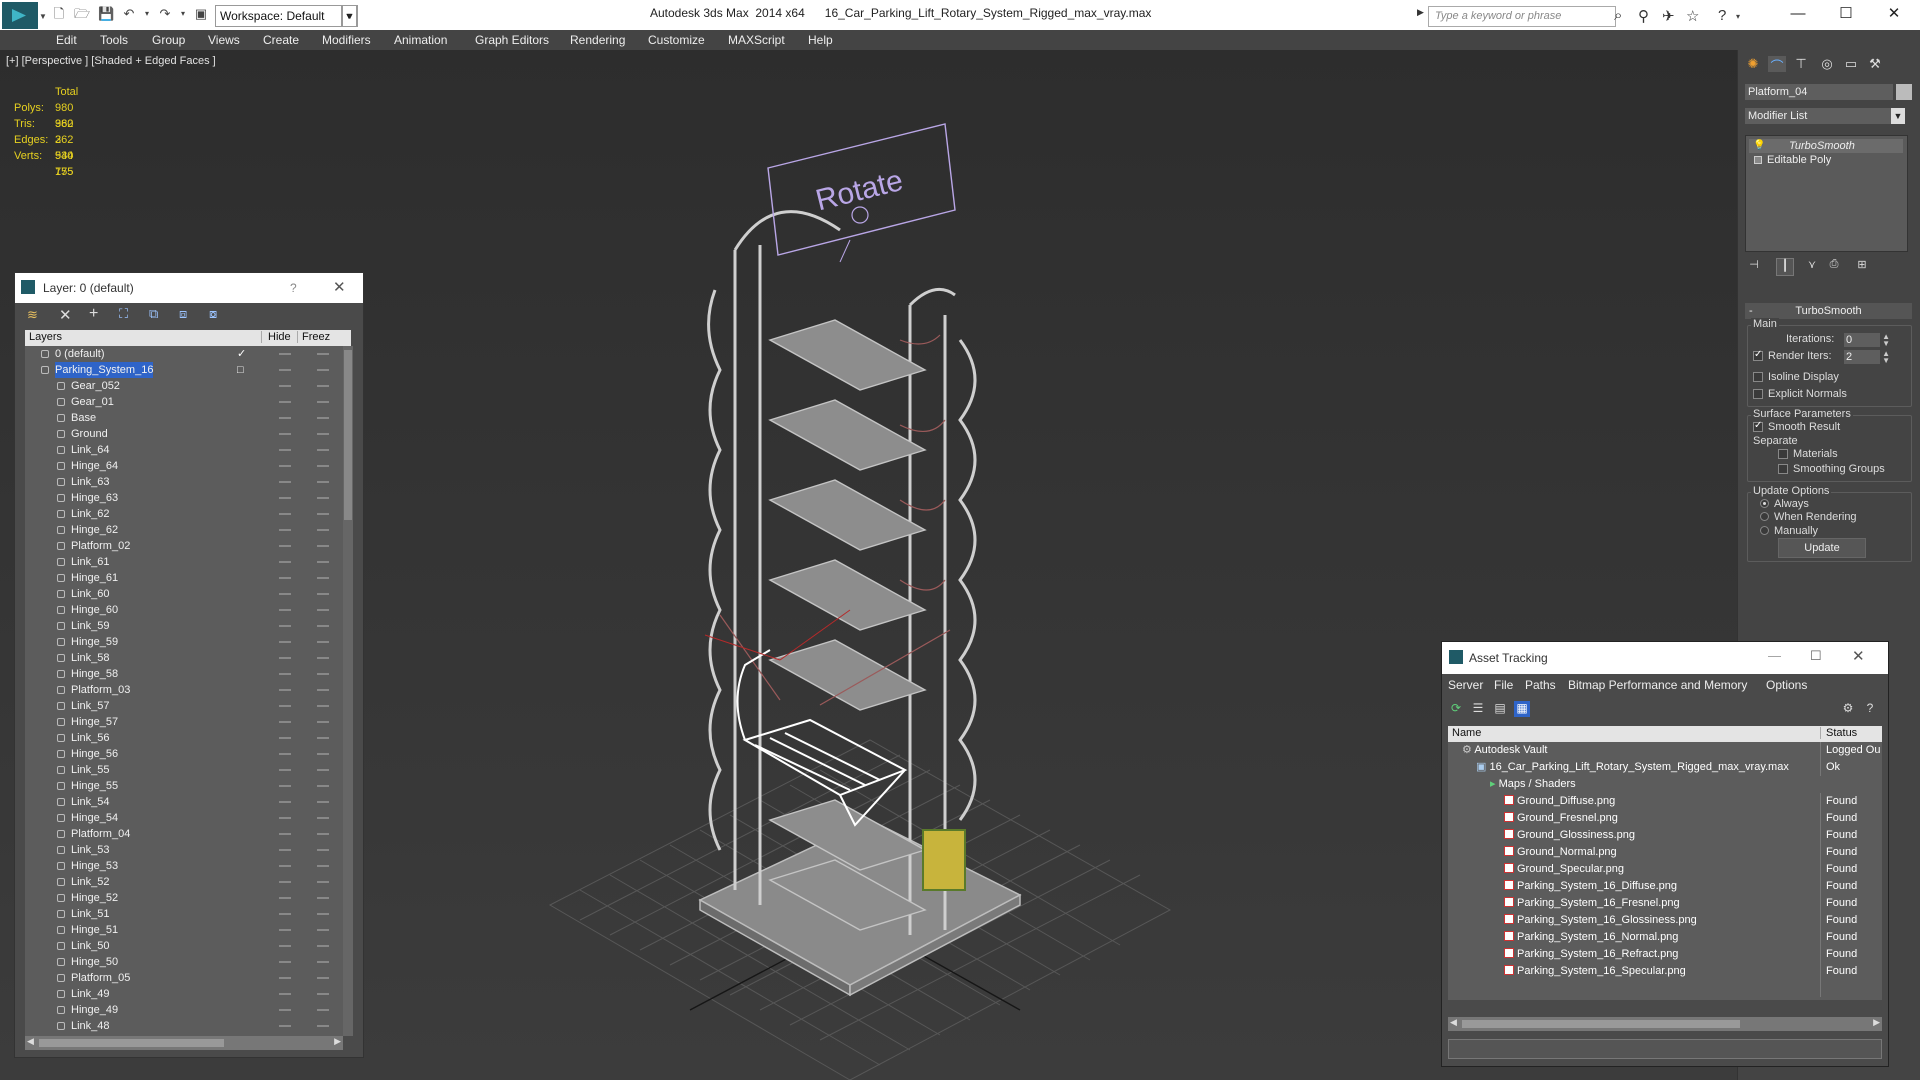 The width and height of the screenshot is (1920, 1080). Describe the element at coordinates (1848, 709) in the screenshot. I see `vault-connect-icon: ⚙` at that location.